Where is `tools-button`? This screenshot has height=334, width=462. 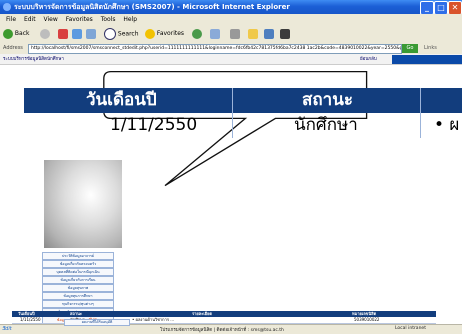
tools-button is located at coordinates (285, 34).